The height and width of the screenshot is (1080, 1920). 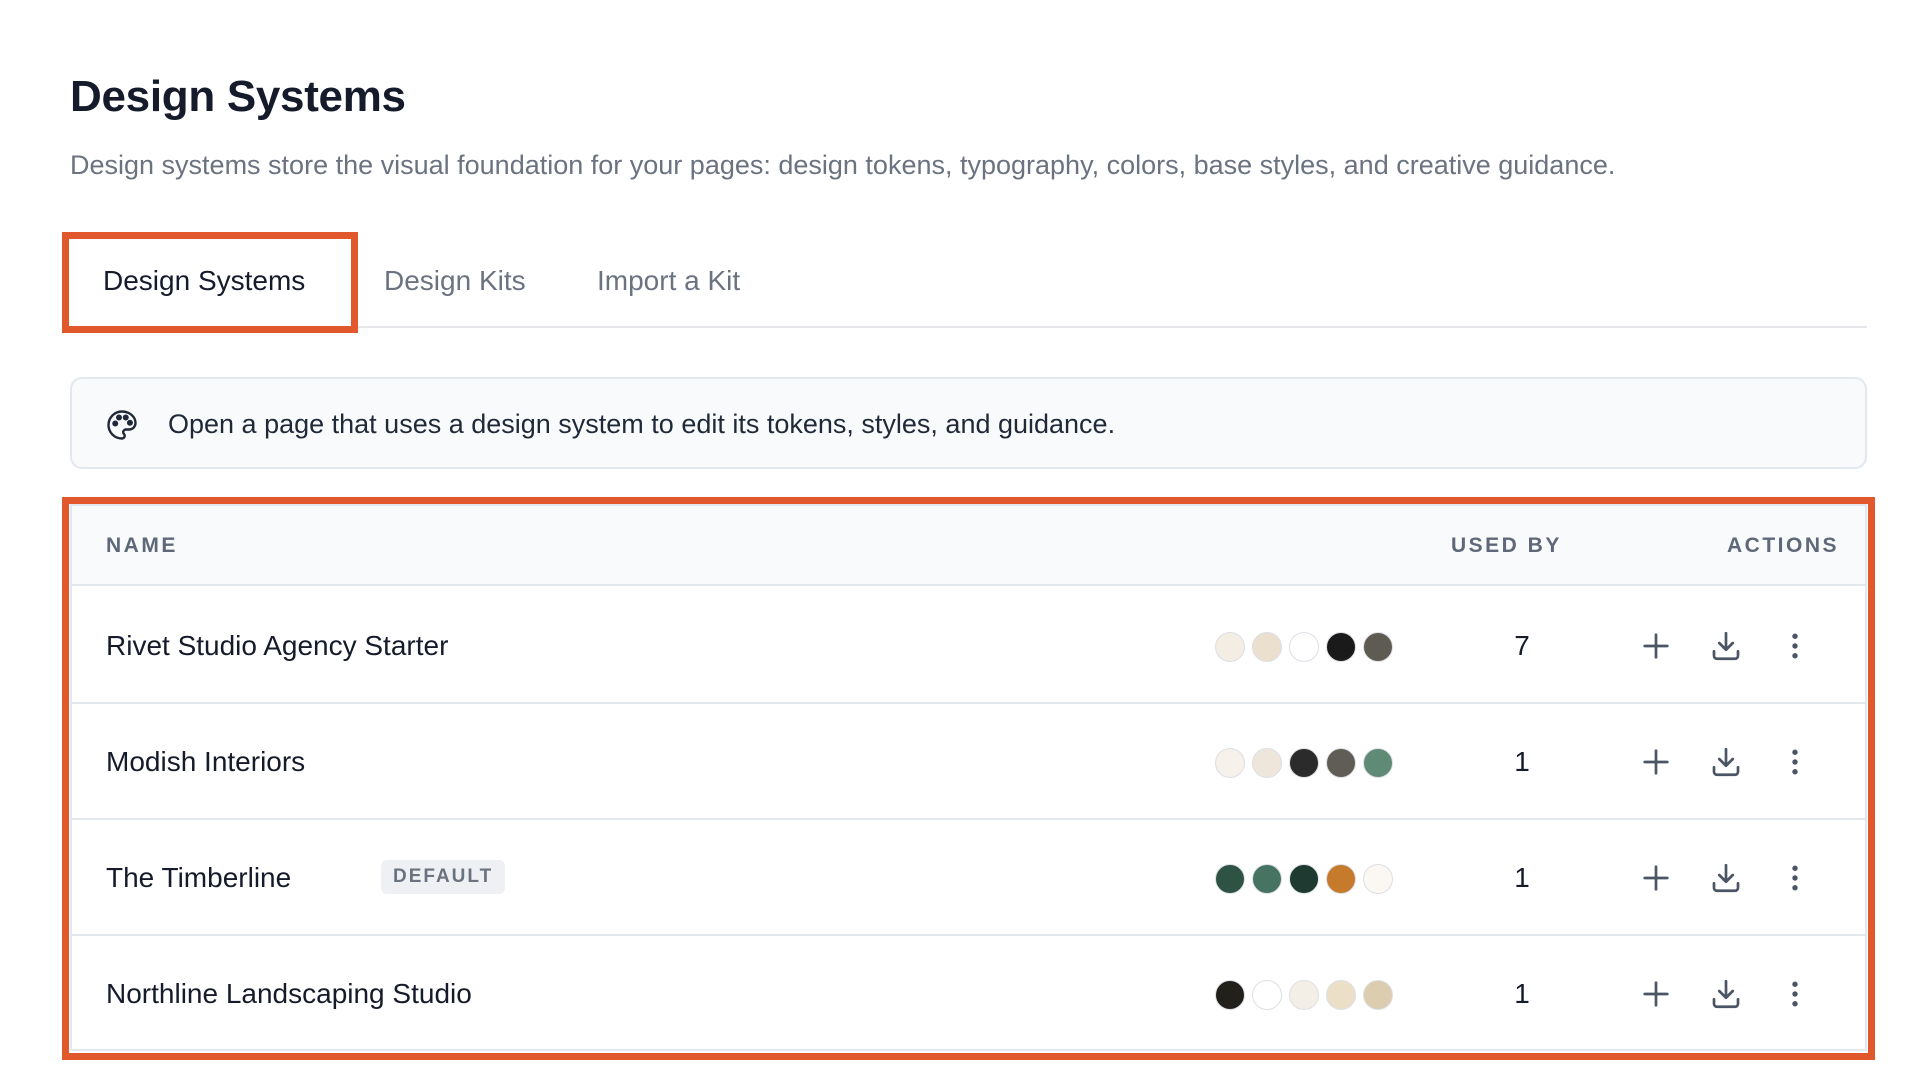 What do you see at coordinates (968, 646) in the screenshot?
I see `table-row: Rivet Studio Agency Starter 7` at bounding box center [968, 646].